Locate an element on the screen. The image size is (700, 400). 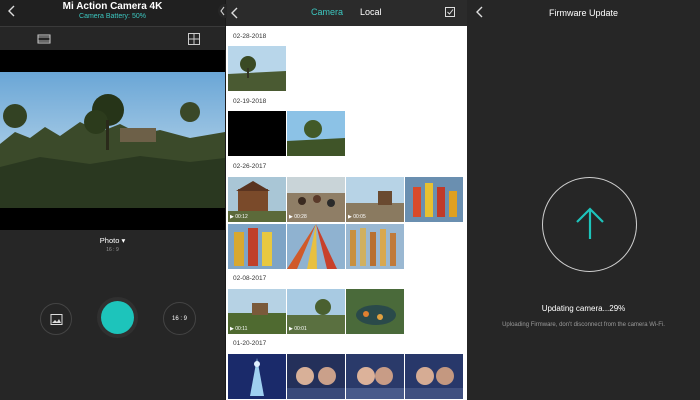
tab-local: Local is located at coordinates (371, 12).